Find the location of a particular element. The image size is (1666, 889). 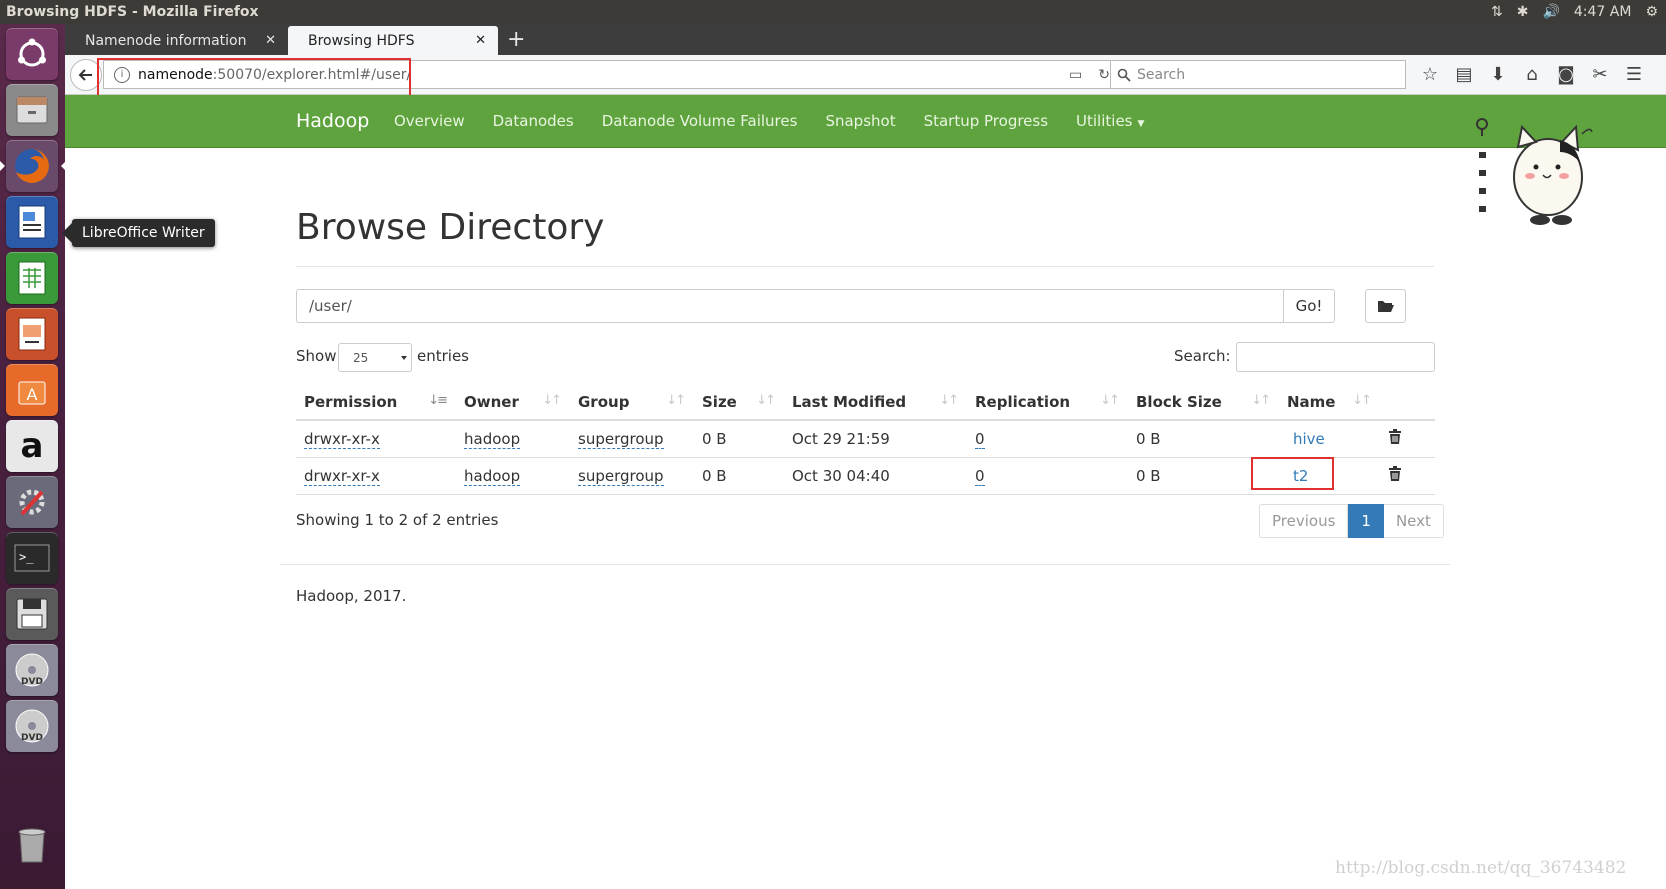

amazon-icon: a is located at coordinates (32, 446).